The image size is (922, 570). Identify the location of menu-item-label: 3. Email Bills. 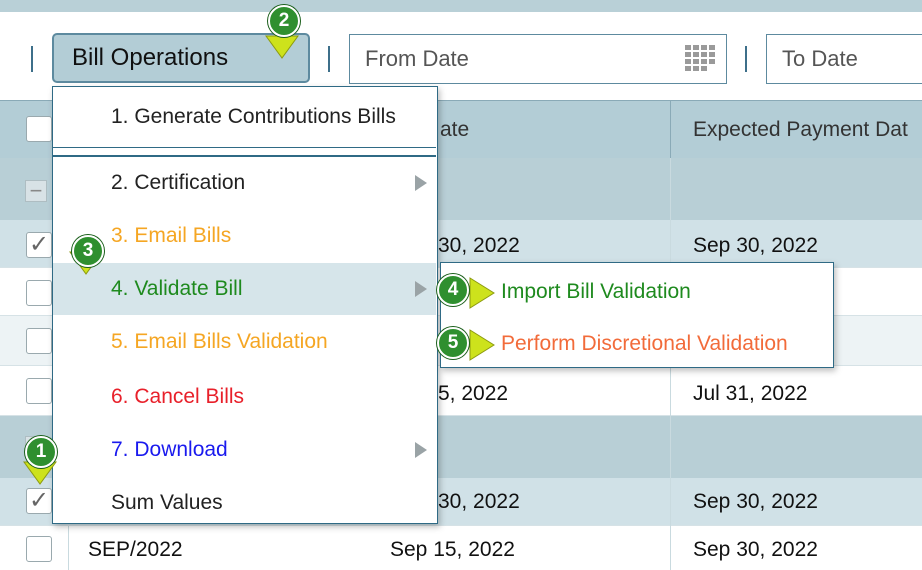
(171, 235).